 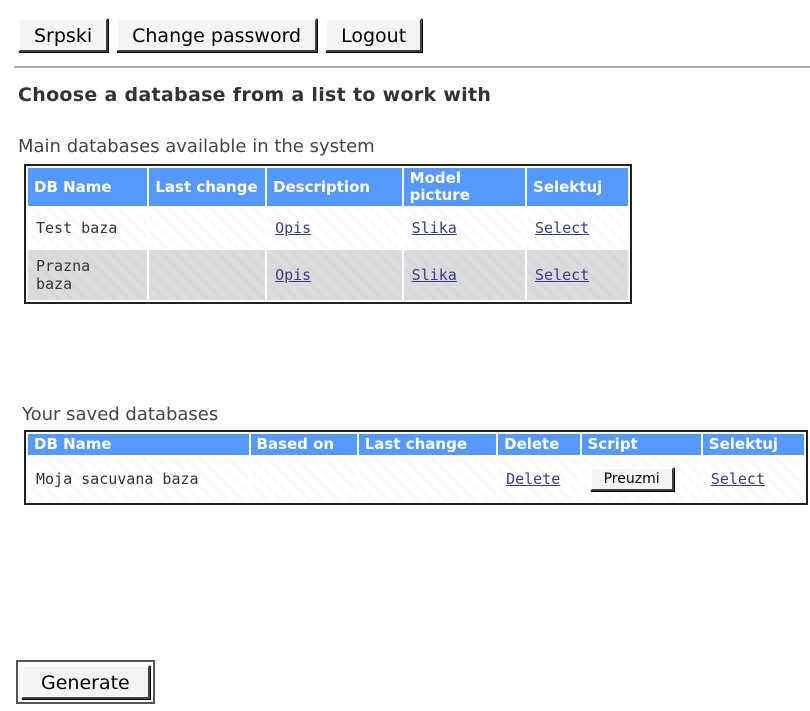 I want to click on table-row: Test baza Opis Slika Select, so click(x=328, y=228).